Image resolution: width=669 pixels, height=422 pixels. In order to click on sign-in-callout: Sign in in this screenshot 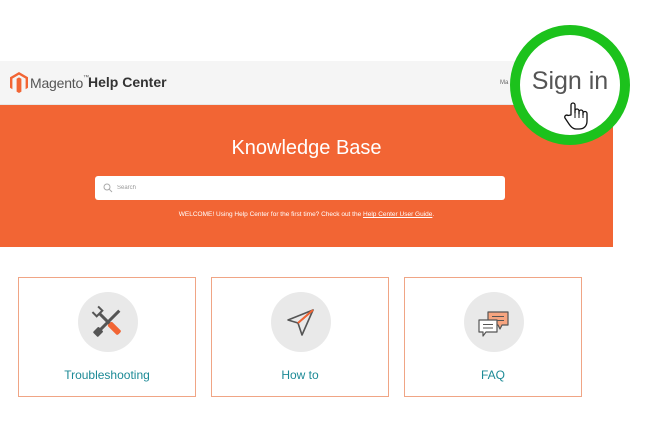, I will do `click(570, 85)`.